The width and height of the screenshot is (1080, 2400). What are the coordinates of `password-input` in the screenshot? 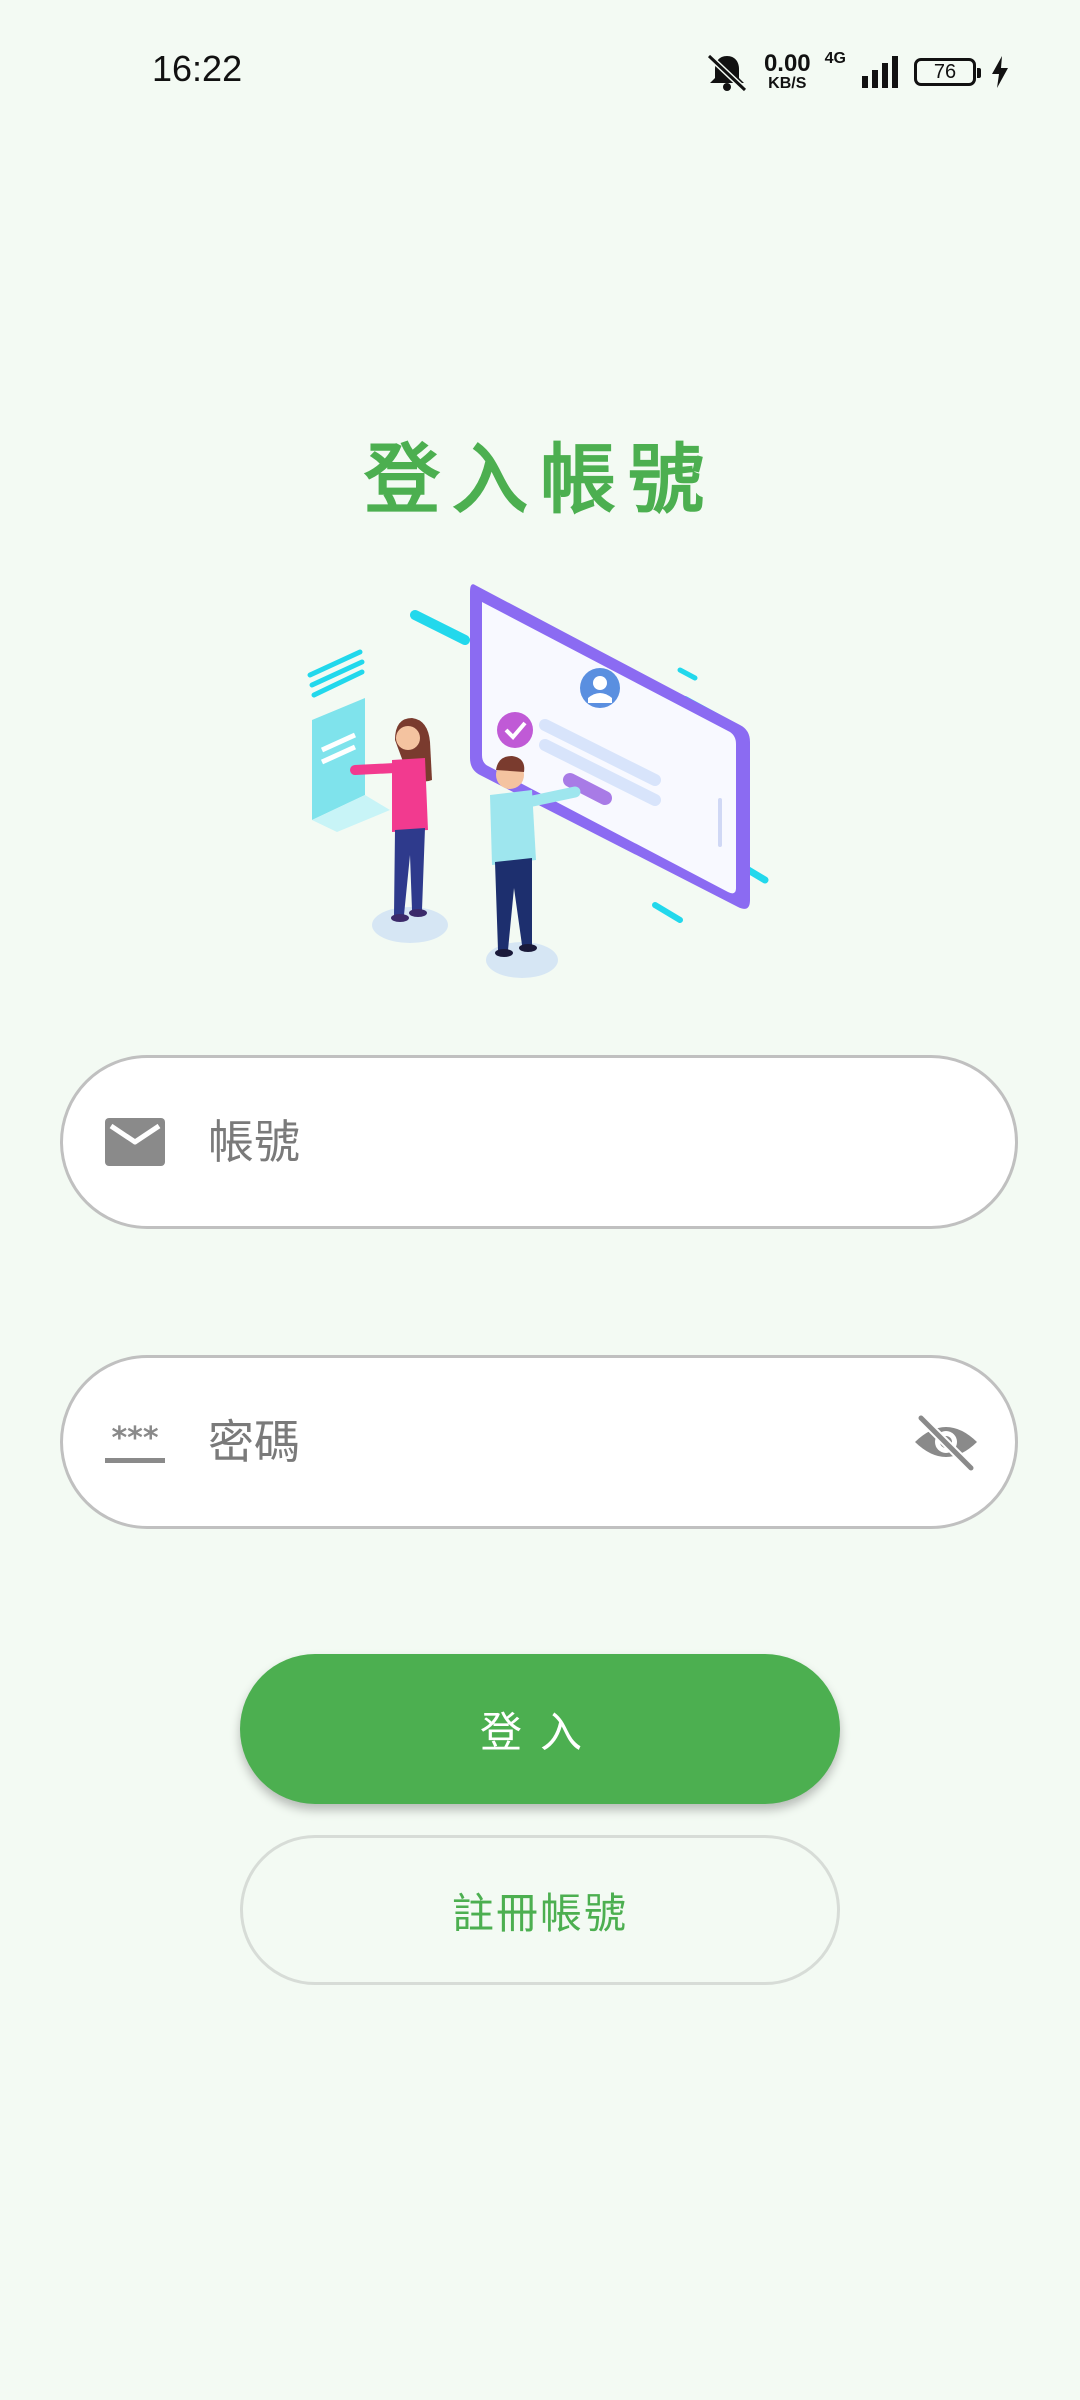 It's located at (550, 1442).